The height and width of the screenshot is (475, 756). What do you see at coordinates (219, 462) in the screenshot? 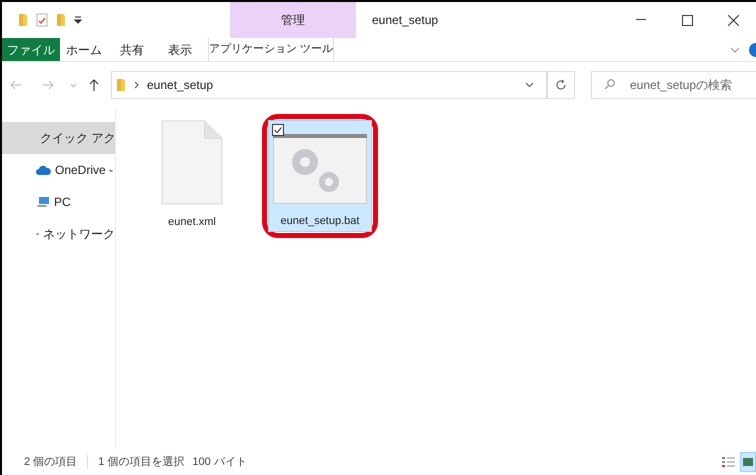
I see `status-size: 100 バイト` at bounding box center [219, 462].